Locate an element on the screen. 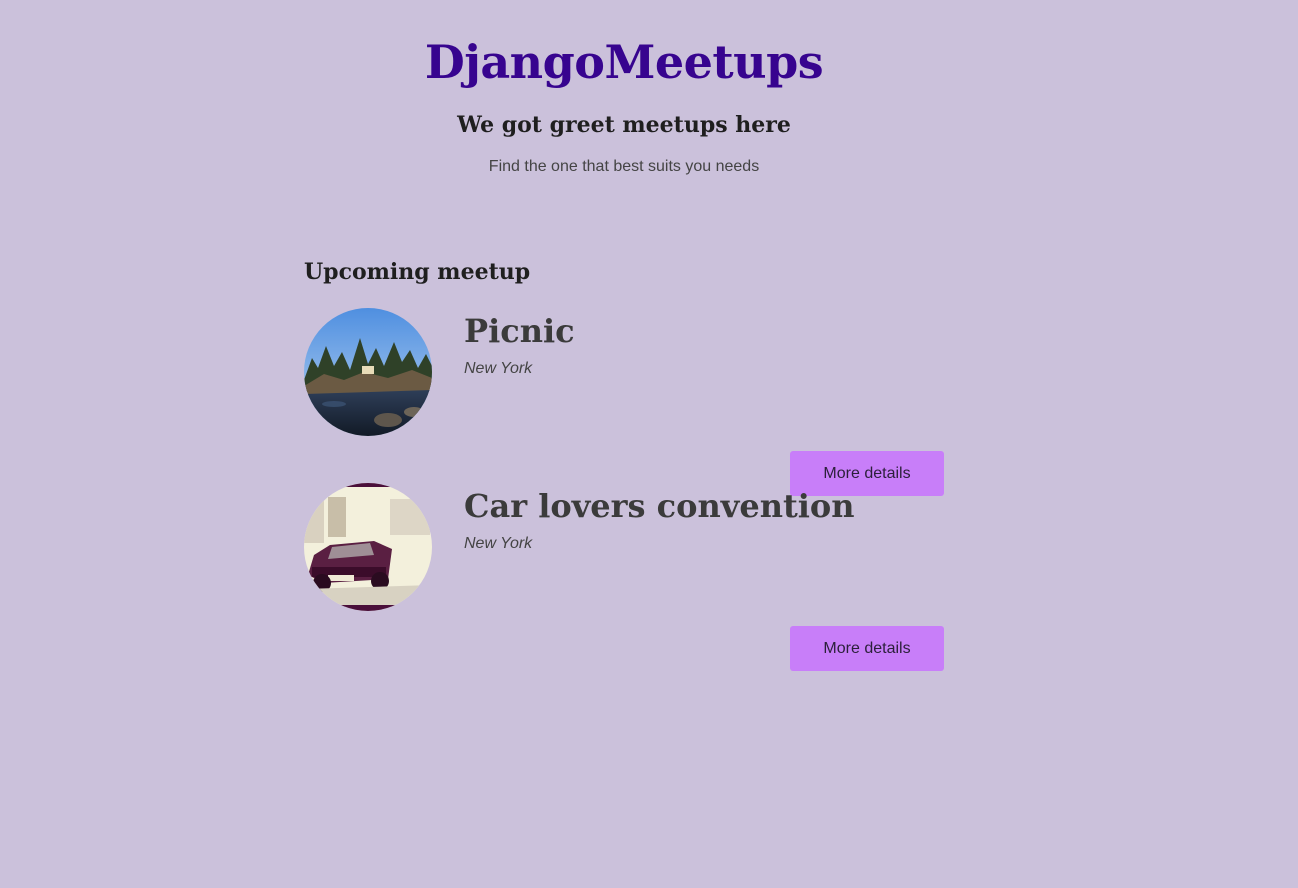 Image resolution: width=1298 pixels, height=888 pixels. more-details-button: More details is located at coordinates (867, 648).